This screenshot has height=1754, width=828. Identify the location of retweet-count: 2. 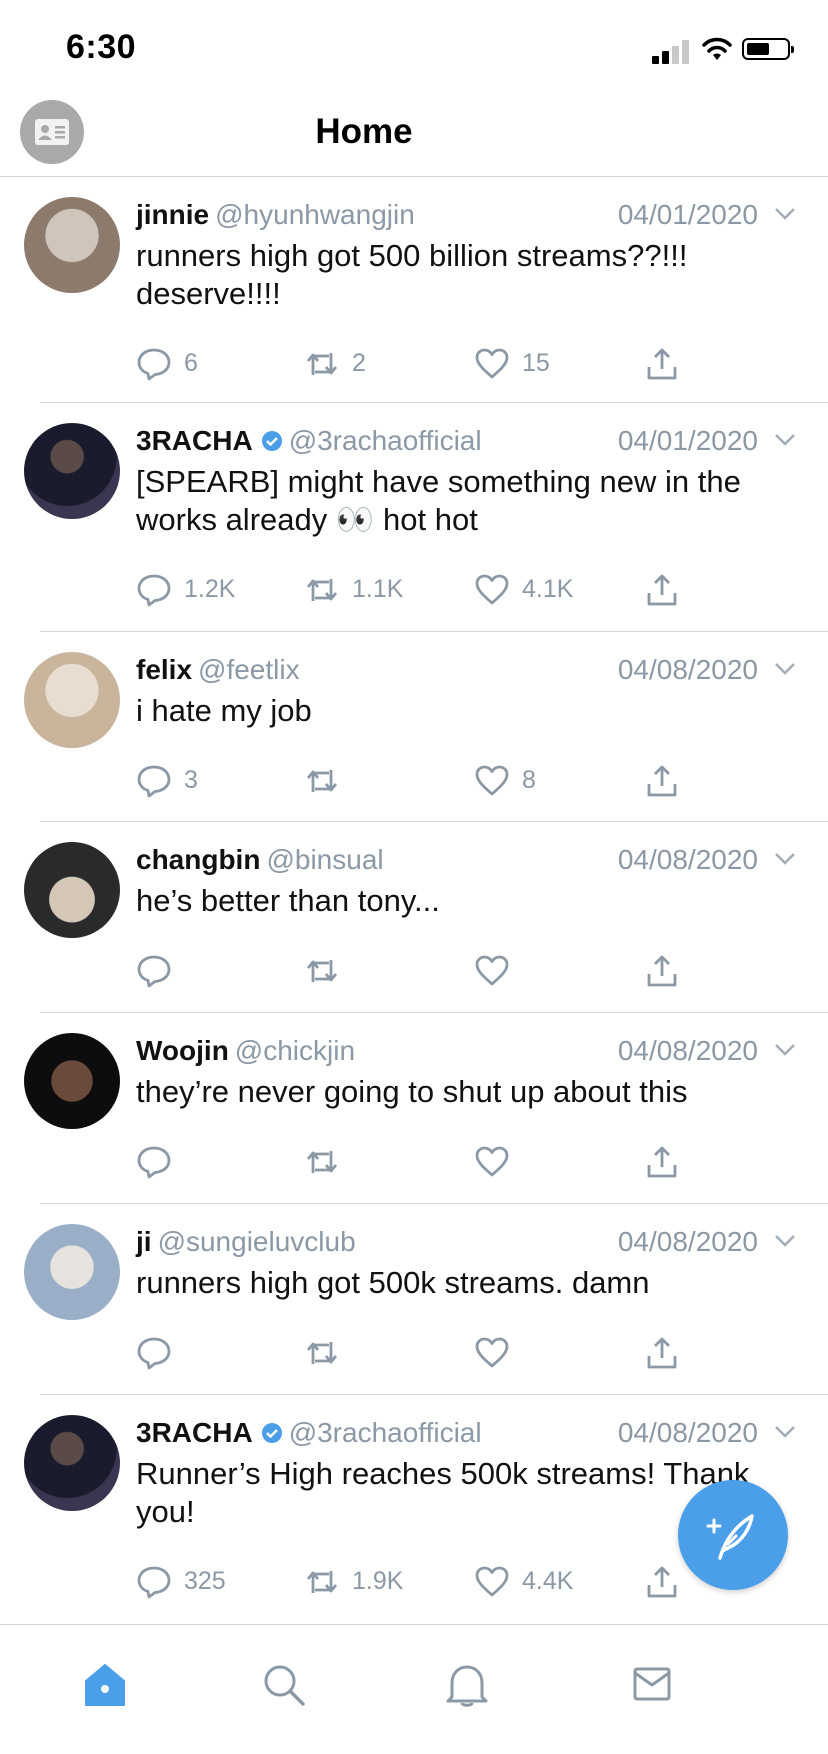
(359, 363).